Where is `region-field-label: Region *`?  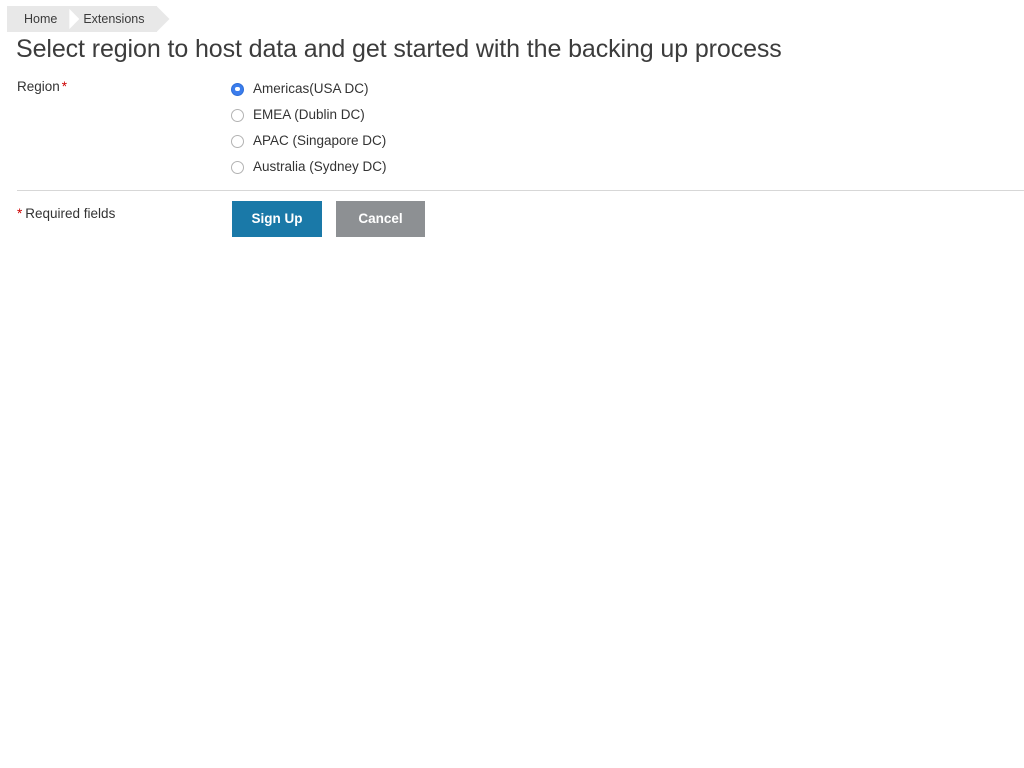 region-field-label: Region * is located at coordinates (42, 86).